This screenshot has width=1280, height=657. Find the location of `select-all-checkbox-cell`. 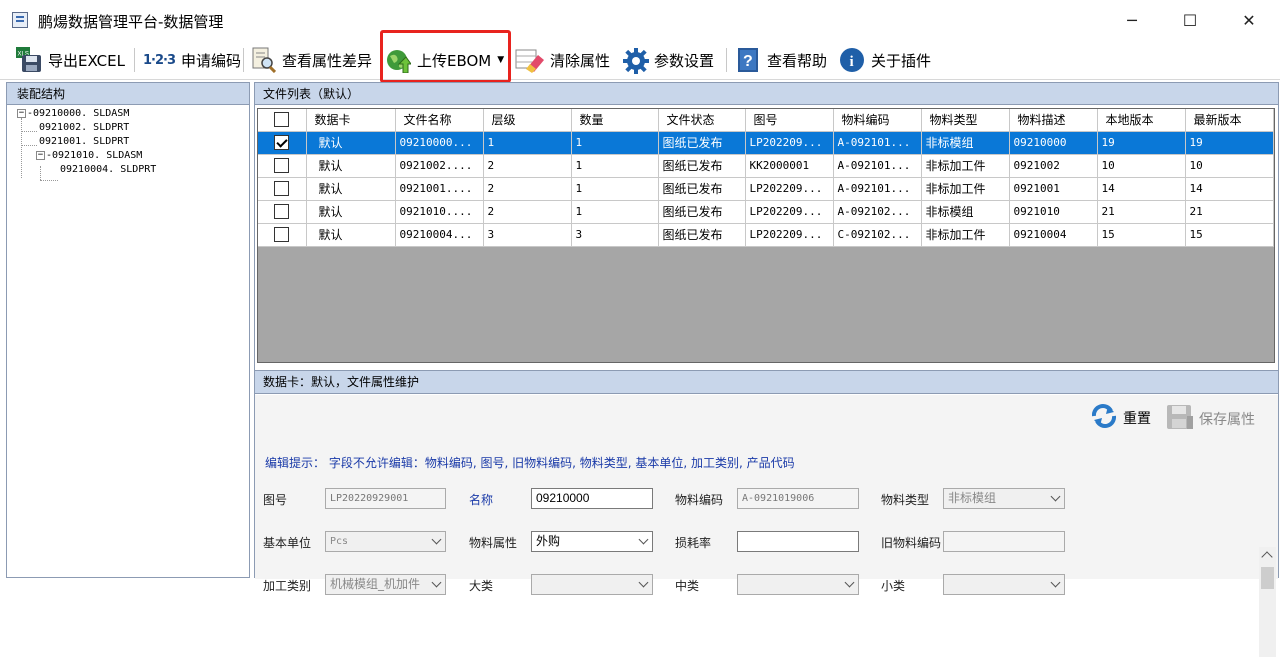

select-all-checkbox-cell is located at coordinates (282, 120).